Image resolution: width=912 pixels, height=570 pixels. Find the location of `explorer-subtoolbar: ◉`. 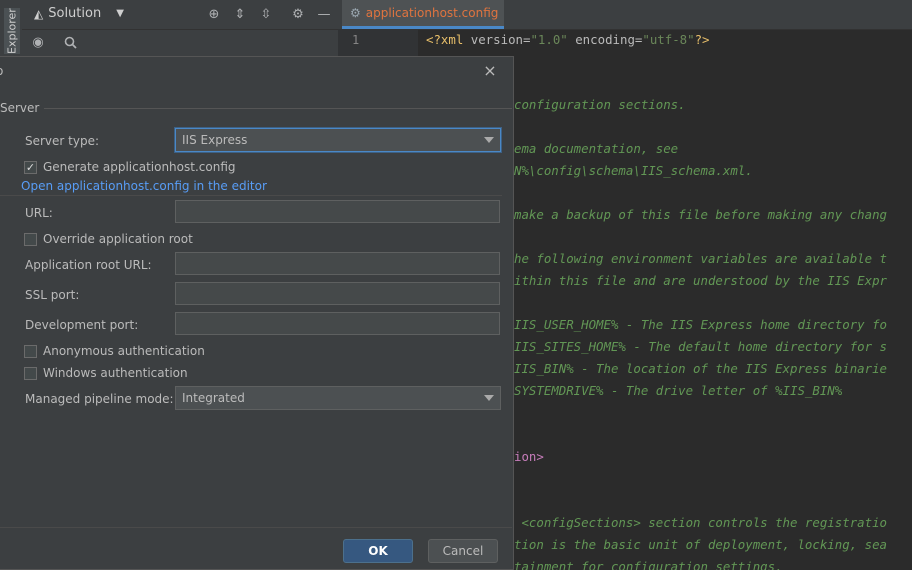

explorer-subtoolbar: ◉ is located at coordinates (180, 42).